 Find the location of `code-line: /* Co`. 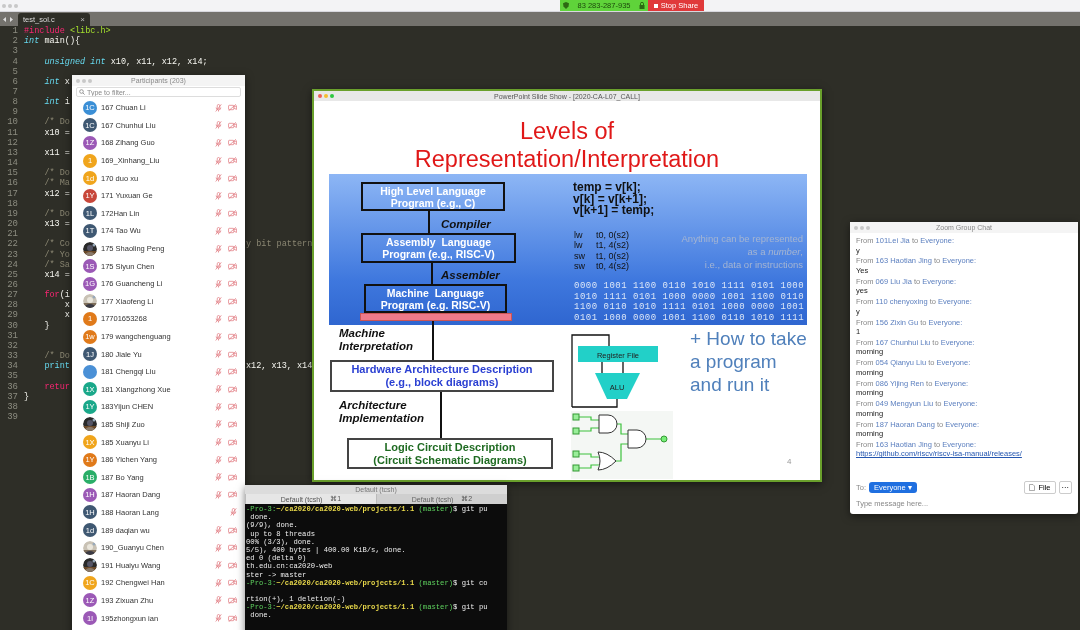

code-line: /* Co is located at coordinates (56, 244).